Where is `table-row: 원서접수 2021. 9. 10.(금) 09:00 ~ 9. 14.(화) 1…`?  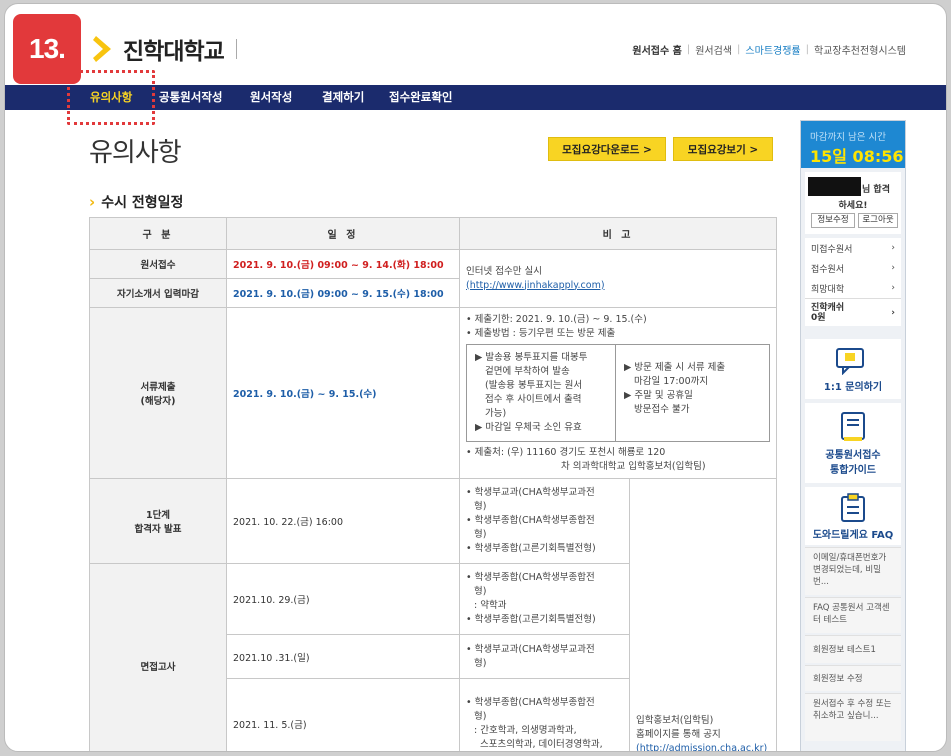 table-row: 원서접수 2021. 9. 10.(금) 09:00 ~ 9. 14.(화) 1… is located at coordinates (433, 278).